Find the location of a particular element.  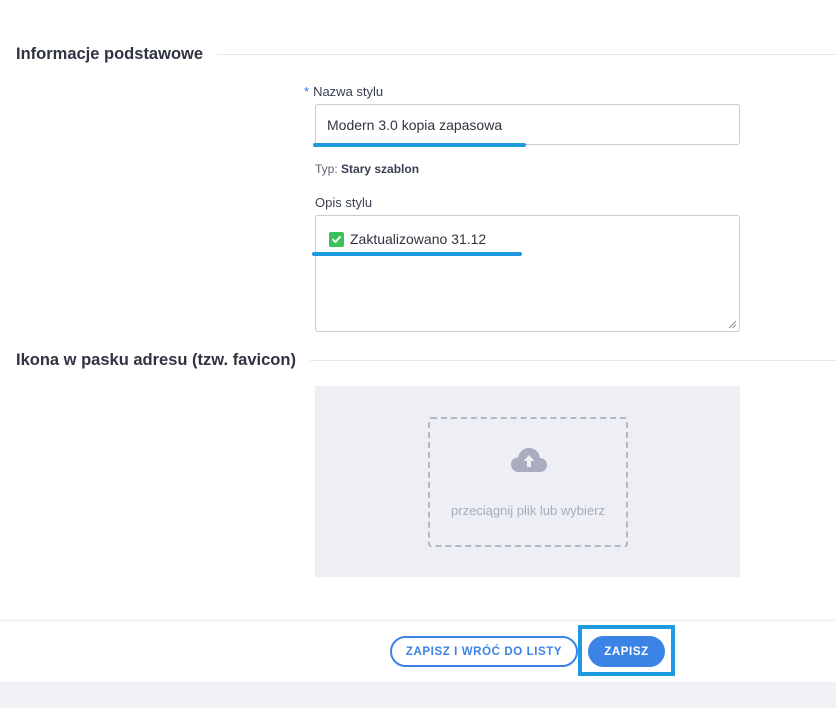

required-mark: * is located at coordinates (307, 91).